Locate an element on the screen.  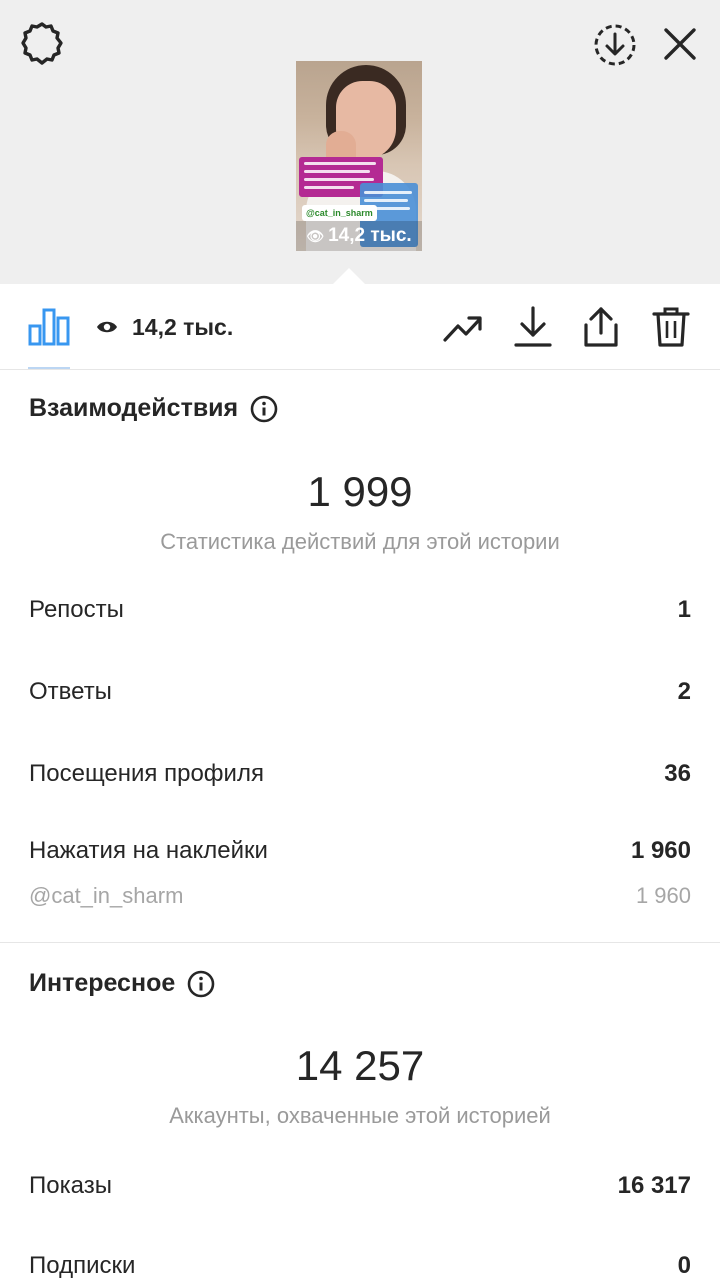
thumbnail-views: 👁 14,2 тыс. is located at coordinates (359, 236).